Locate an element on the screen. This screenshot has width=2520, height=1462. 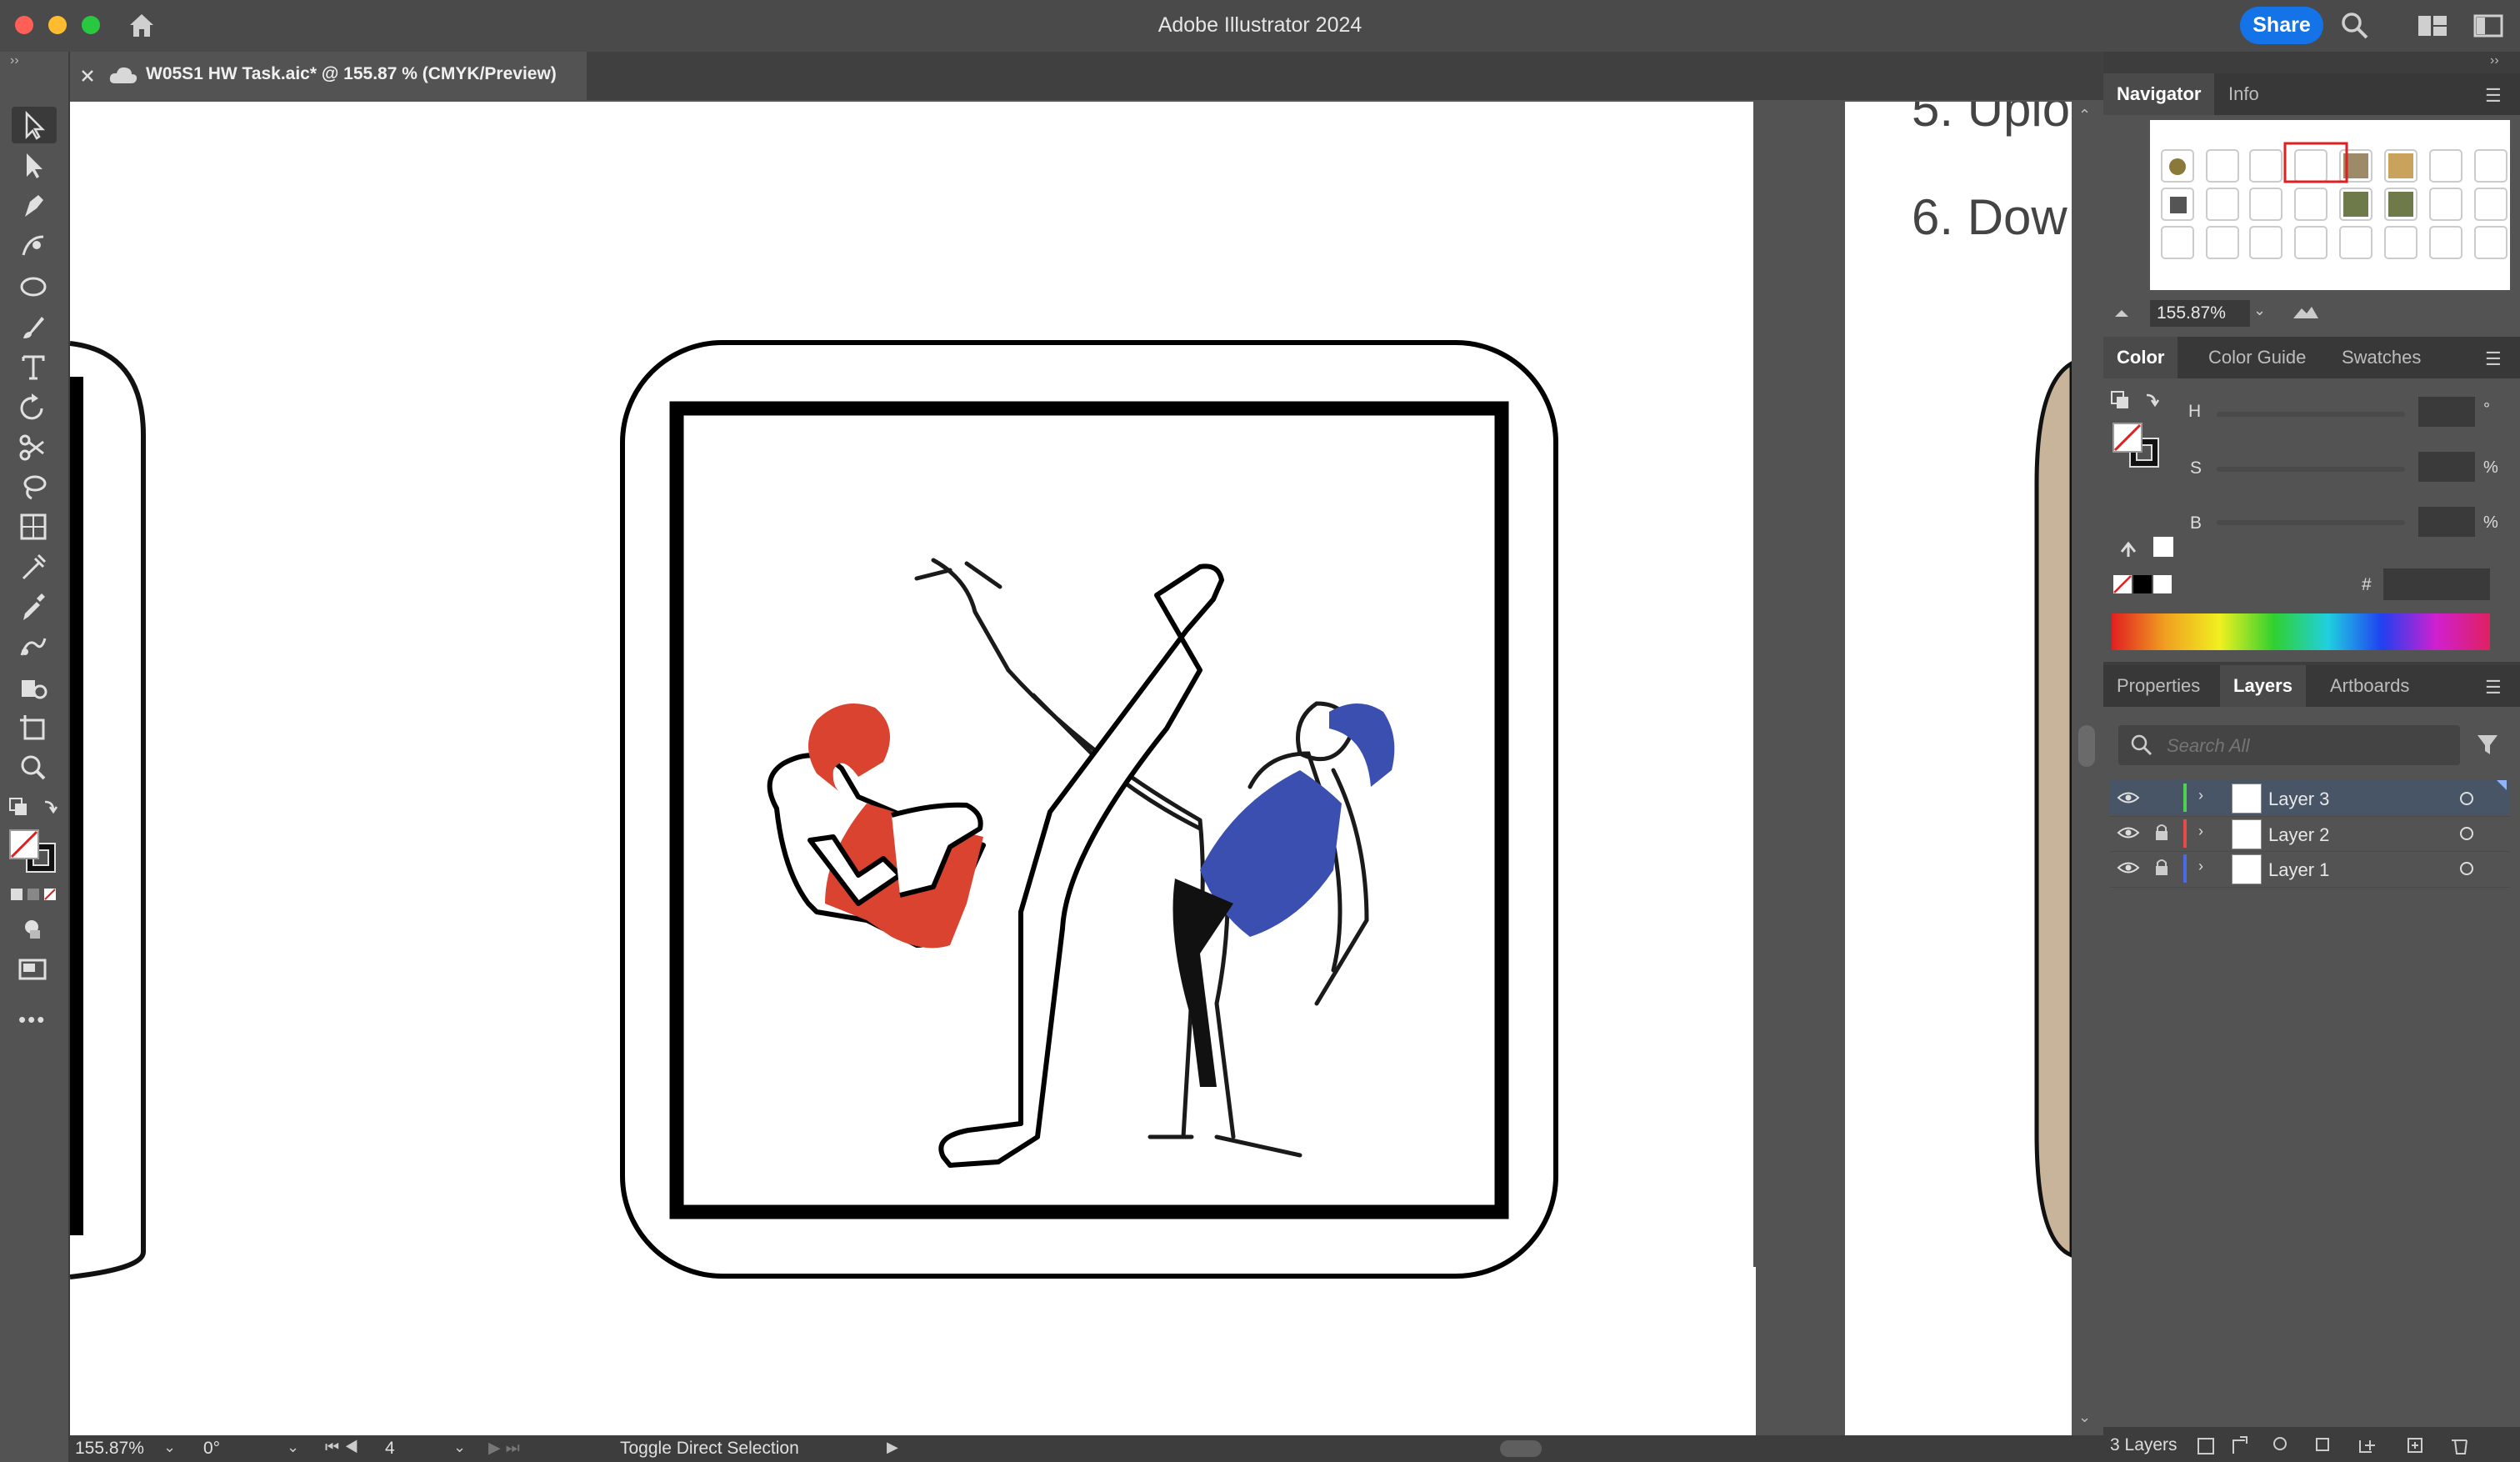
hue-slider is located at coordinates (2311, 414).